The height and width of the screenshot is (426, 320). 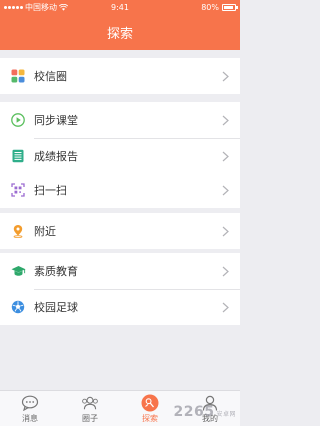 I want to click on watermark: 2265 安卓网, so click(x=205, y=412).